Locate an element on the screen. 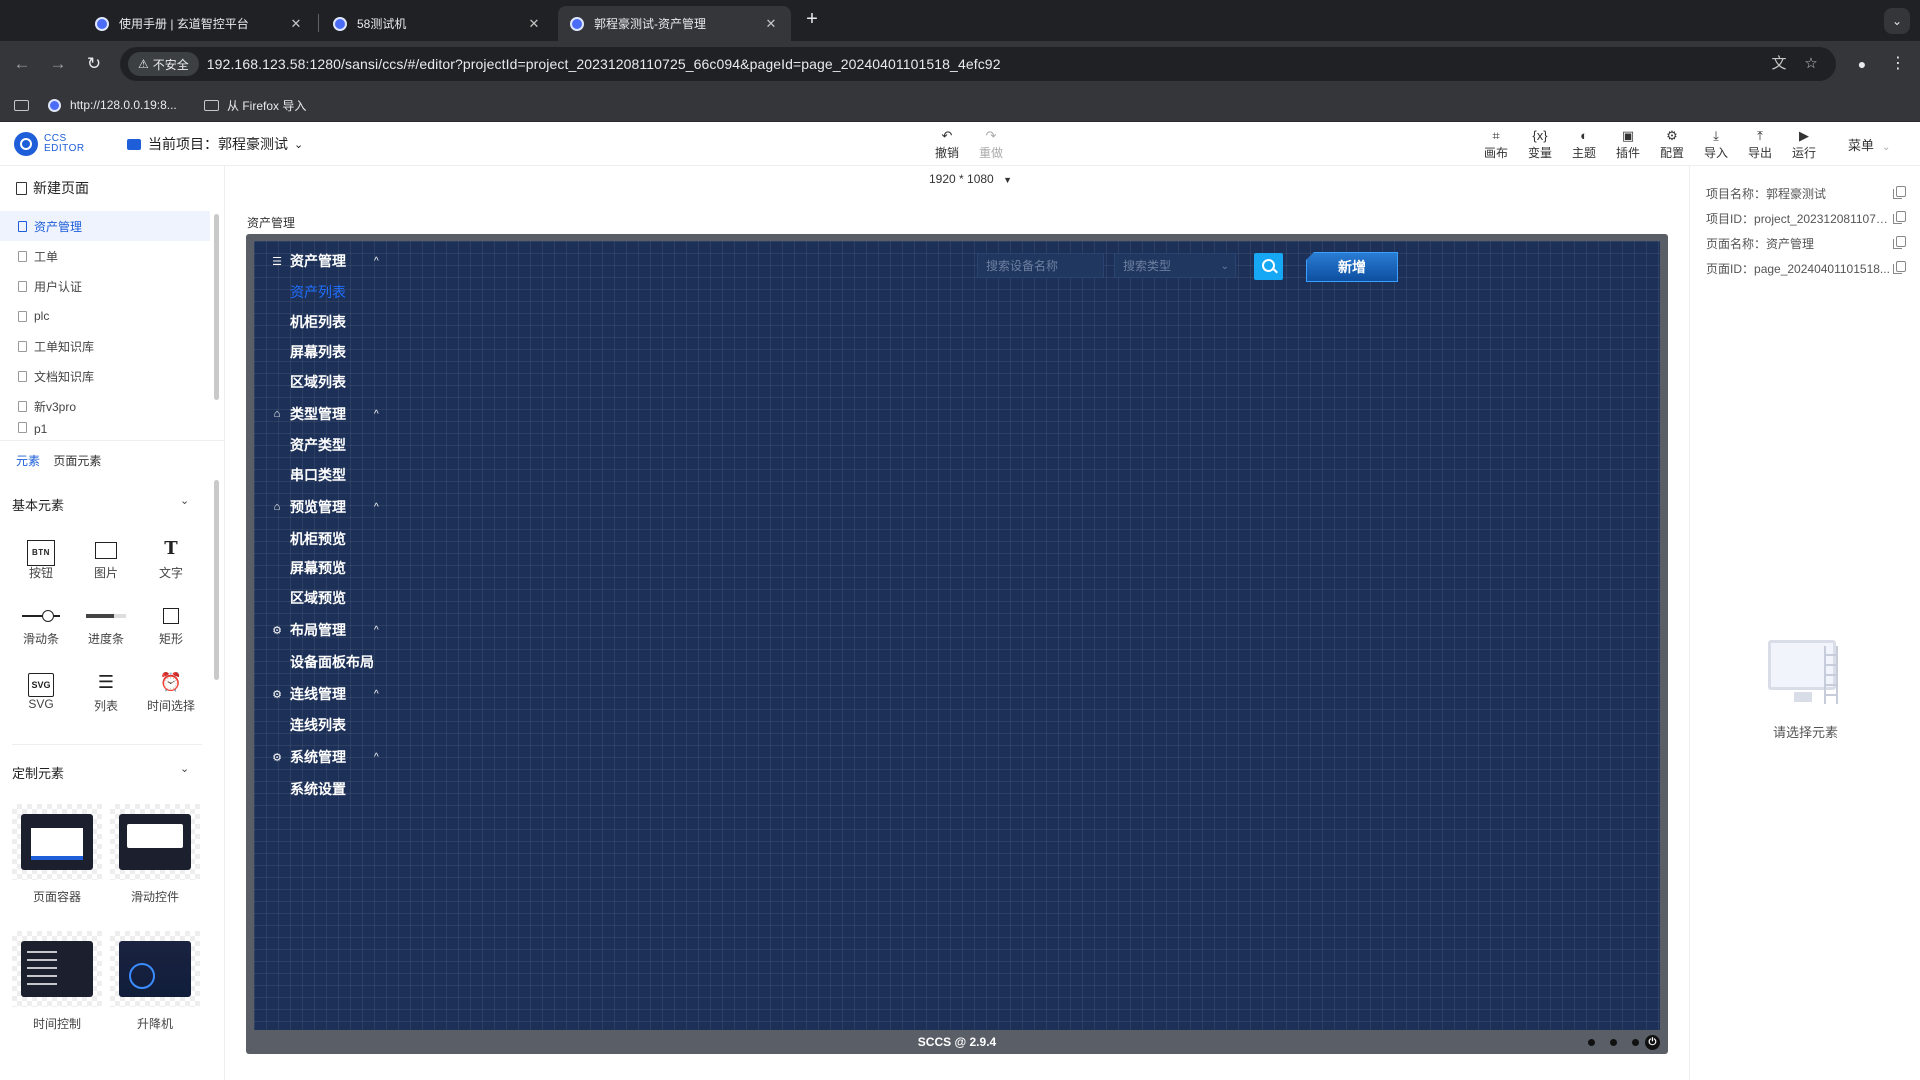 This screenshot has width=1920, height=1080. browser-menu-icon: ⋮ is located at coordinates (1898, 64).